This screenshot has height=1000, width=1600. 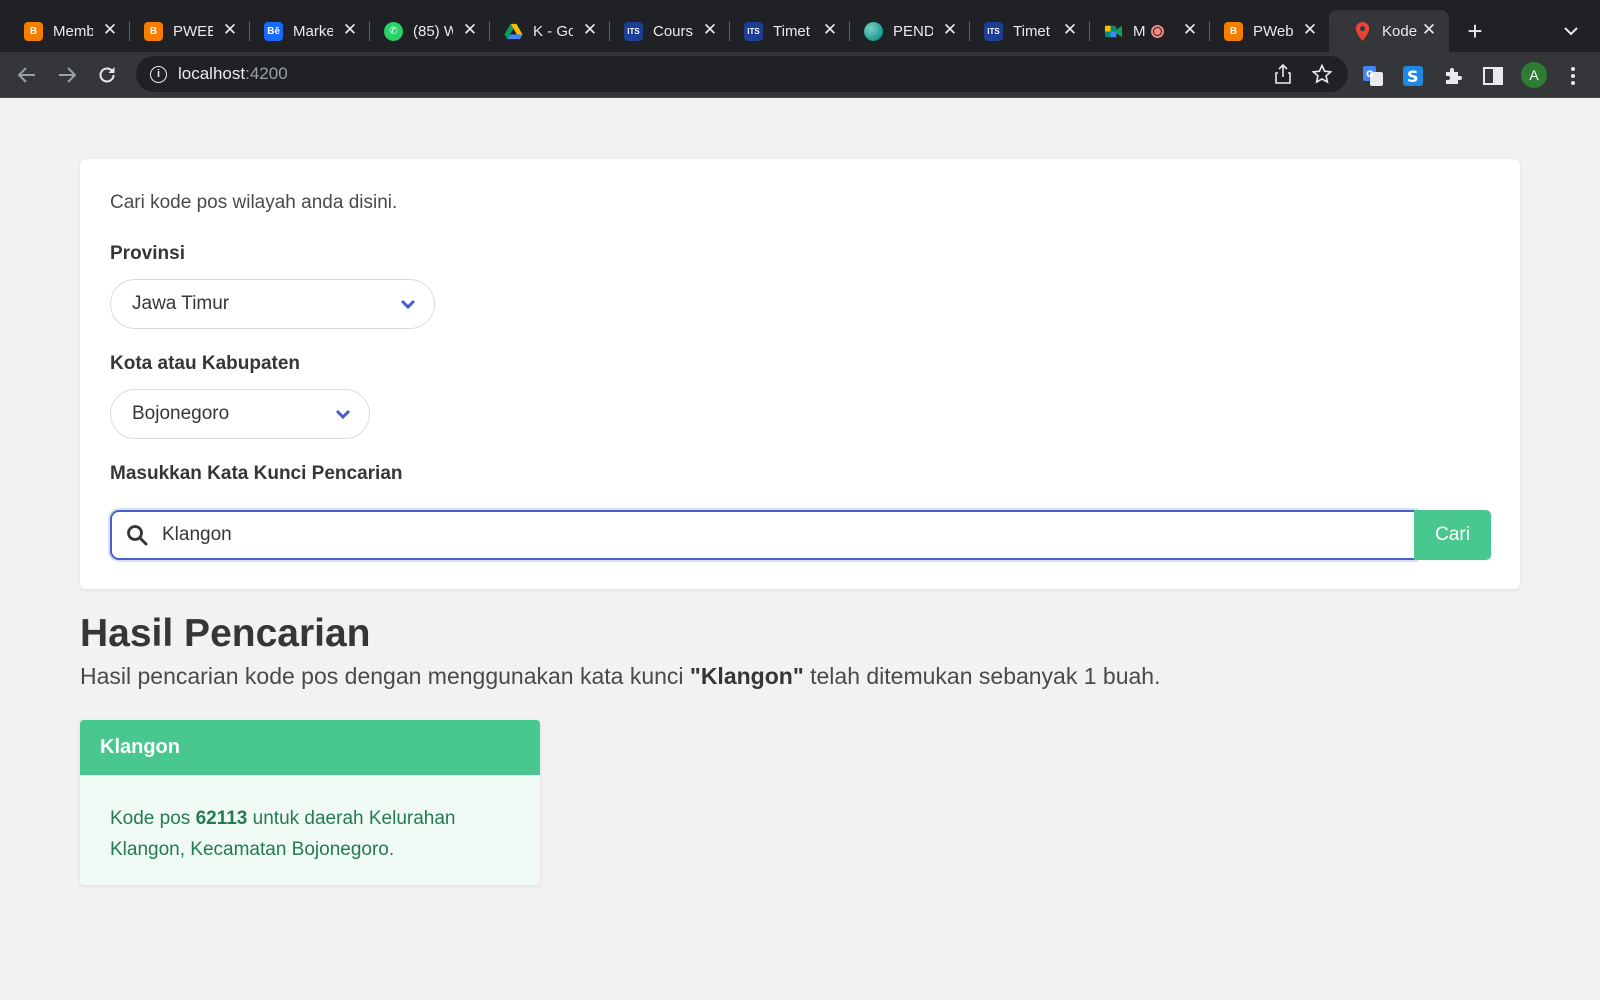 I want to click on behance-icon: Bē, so click(x=273, y=31).